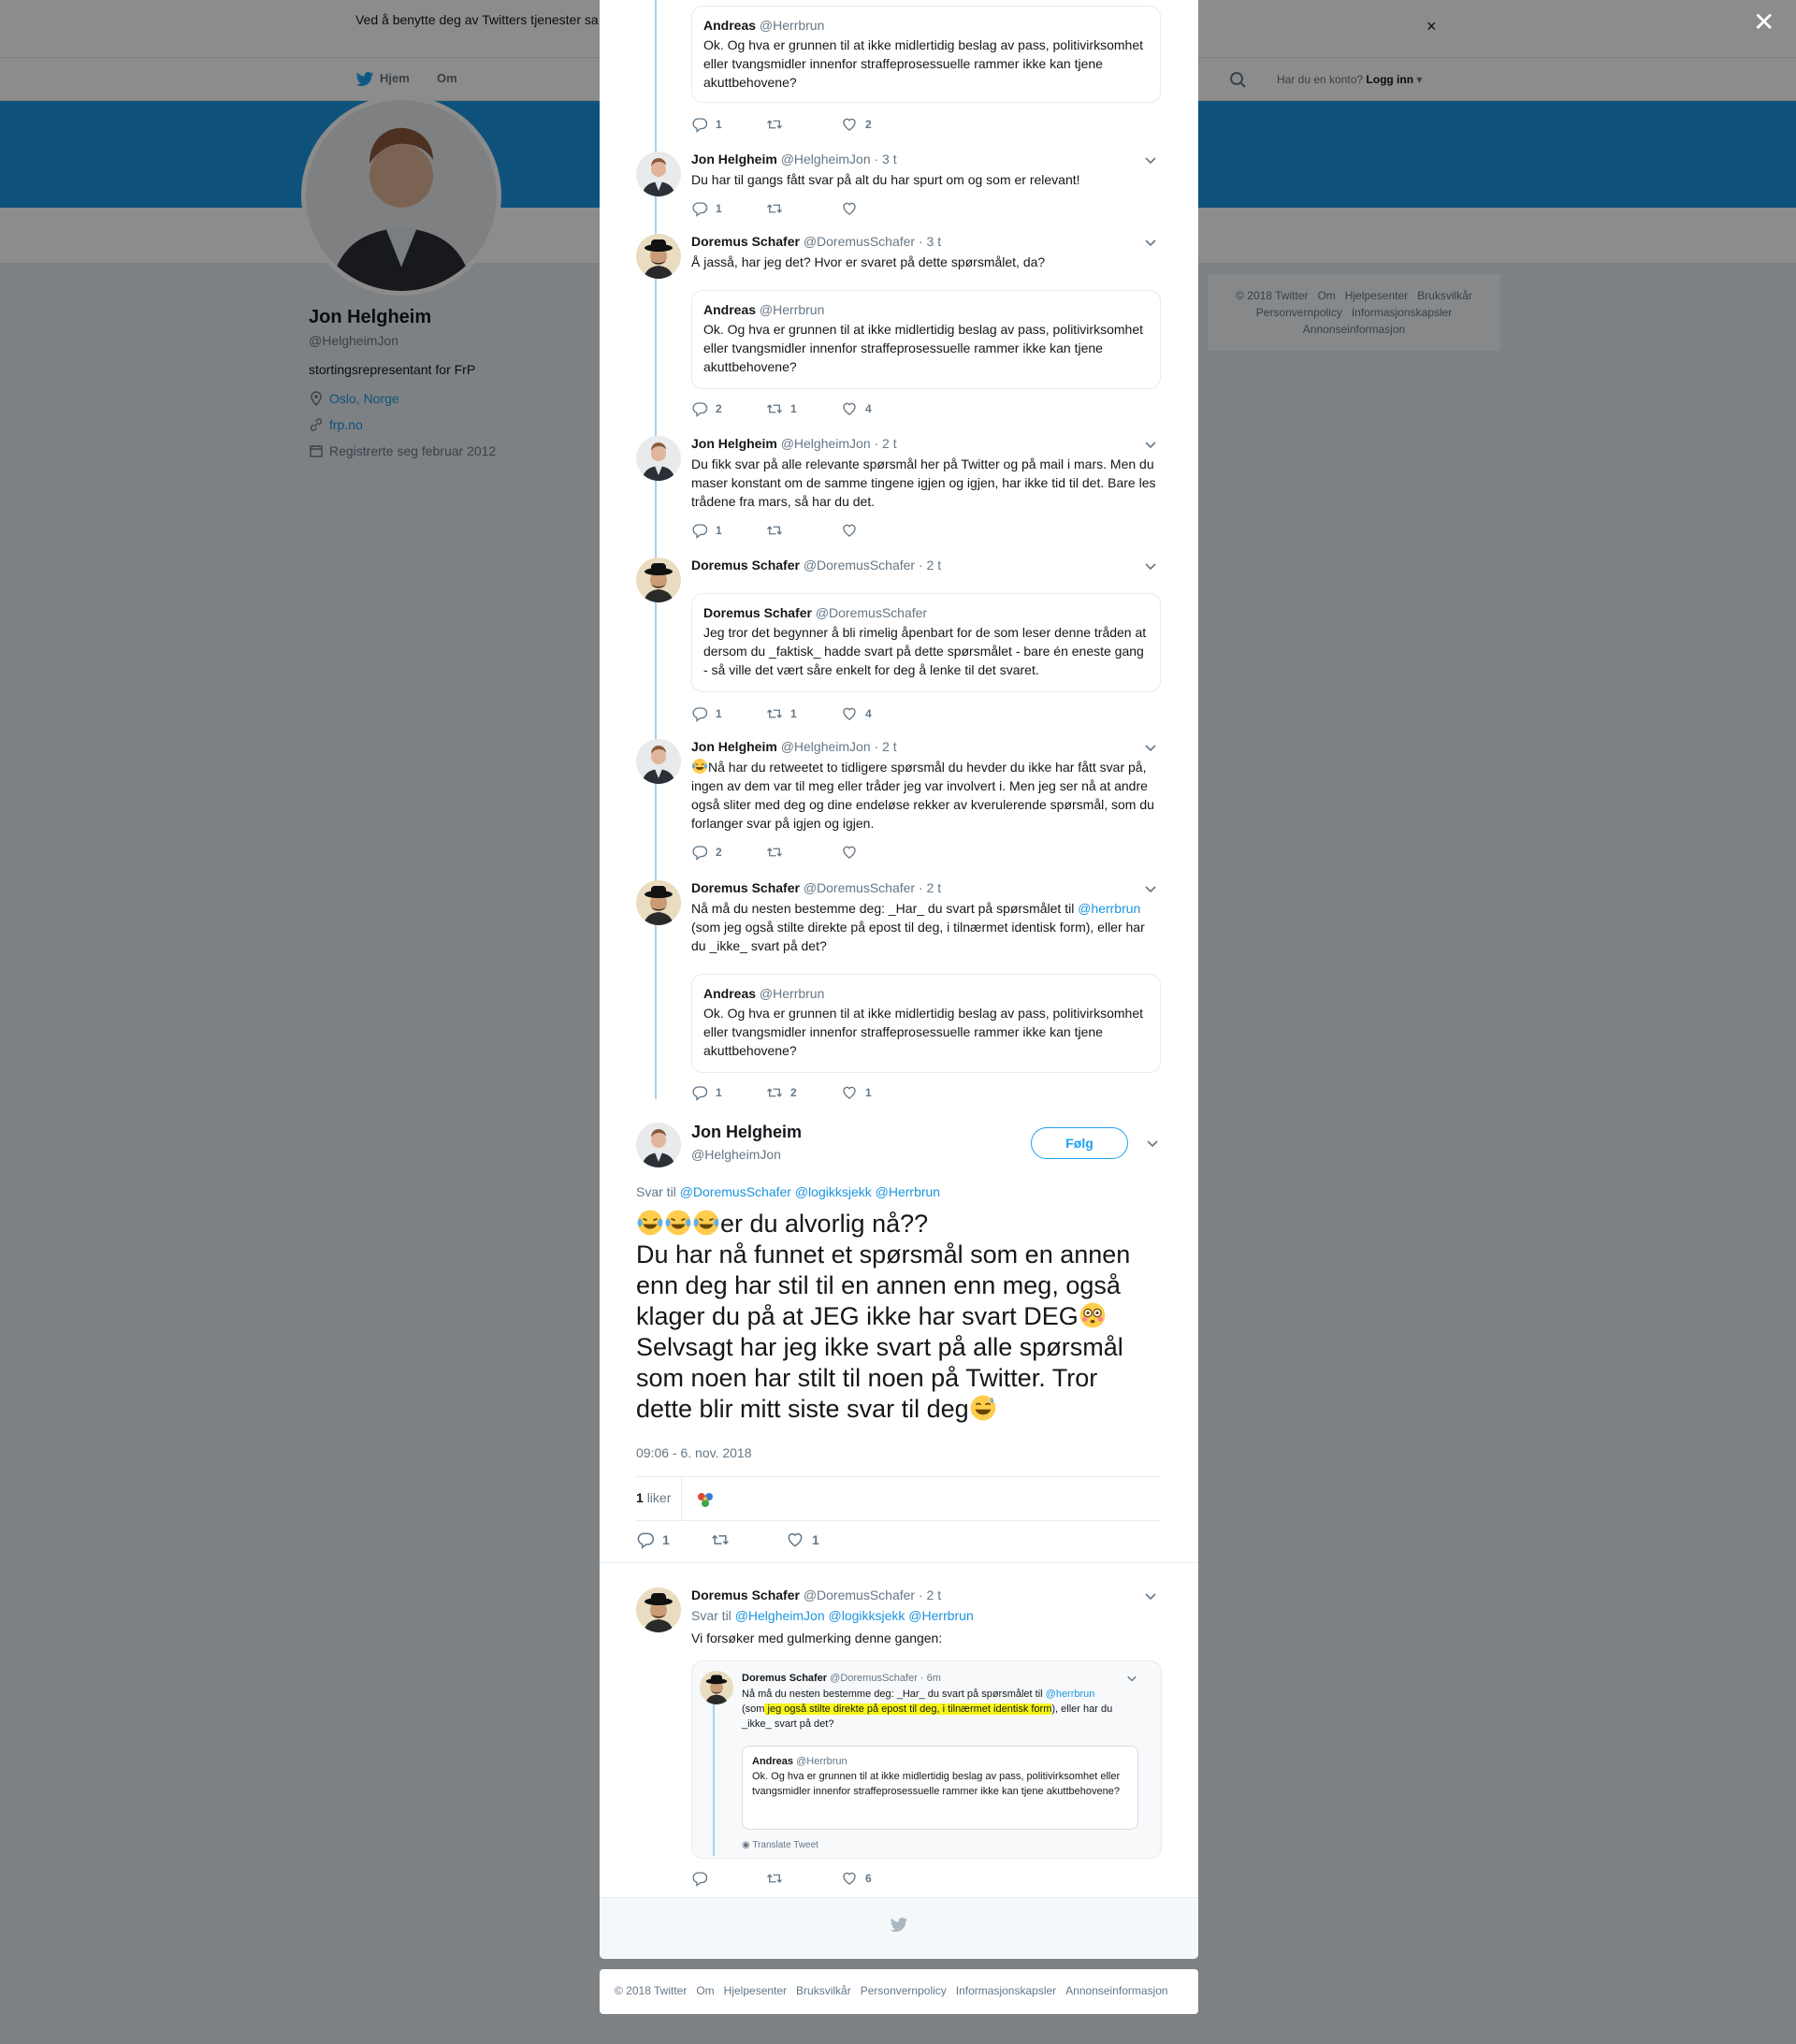 The height and width of the screenshot is (2044, 1796). I want to click on screenshot-avatar, so click(717, 1687).